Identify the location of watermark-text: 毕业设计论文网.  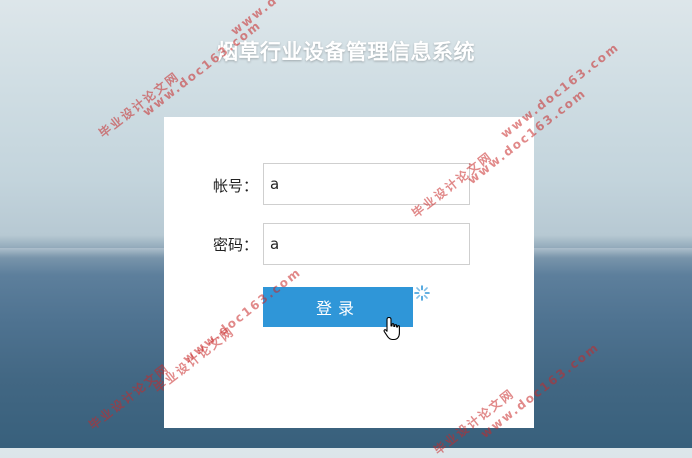
(129, 397).